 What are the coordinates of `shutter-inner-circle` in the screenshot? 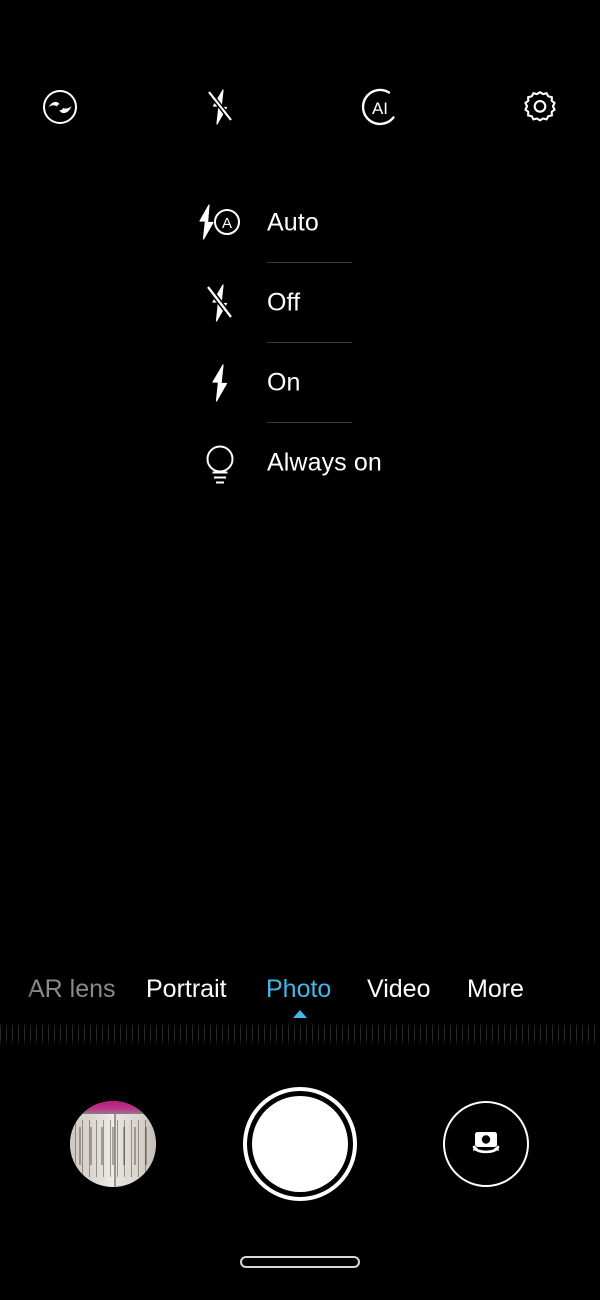 It's located at (300, 1144).